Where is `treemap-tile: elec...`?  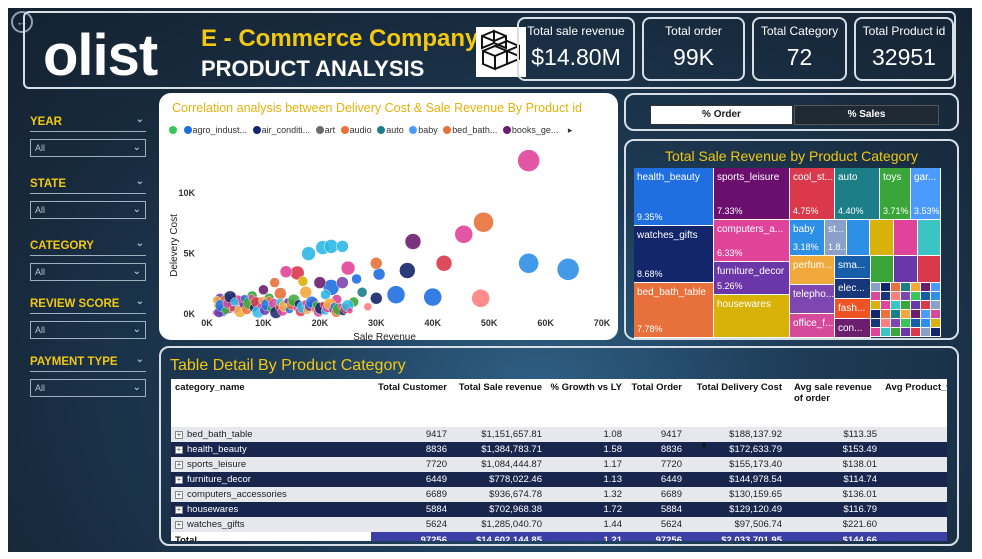
treemap-tile: elec... is located at coordinates (853, 289).